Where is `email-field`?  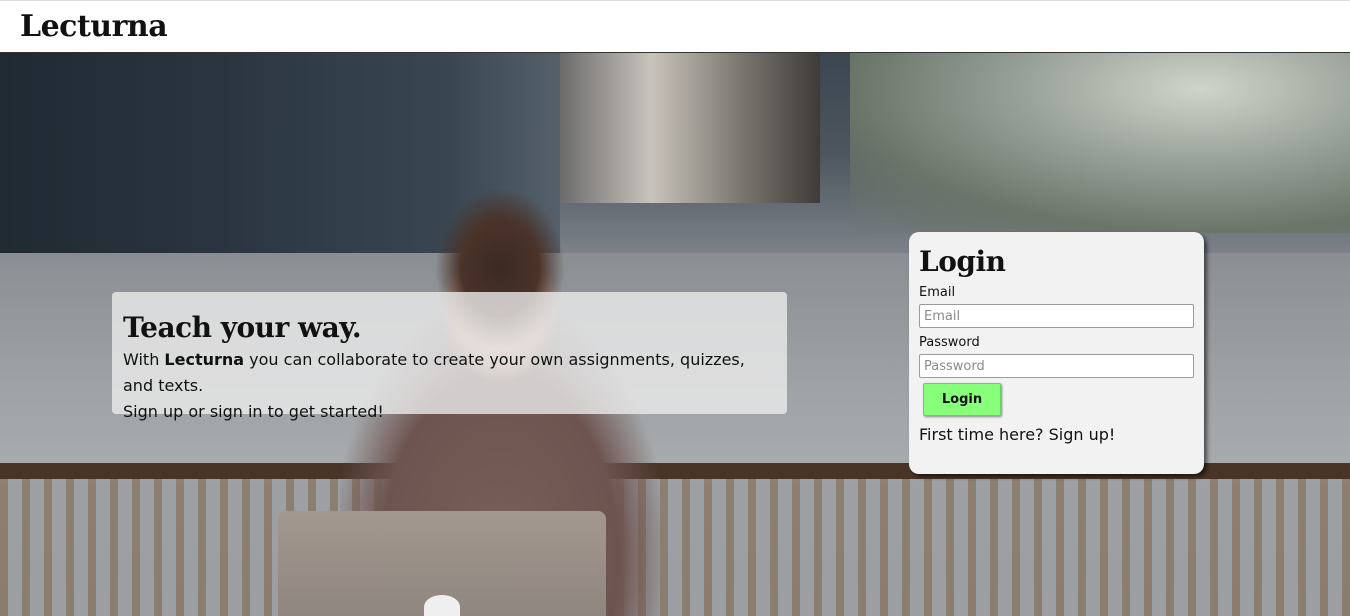 email-field is located at coordinates (1056, 316).